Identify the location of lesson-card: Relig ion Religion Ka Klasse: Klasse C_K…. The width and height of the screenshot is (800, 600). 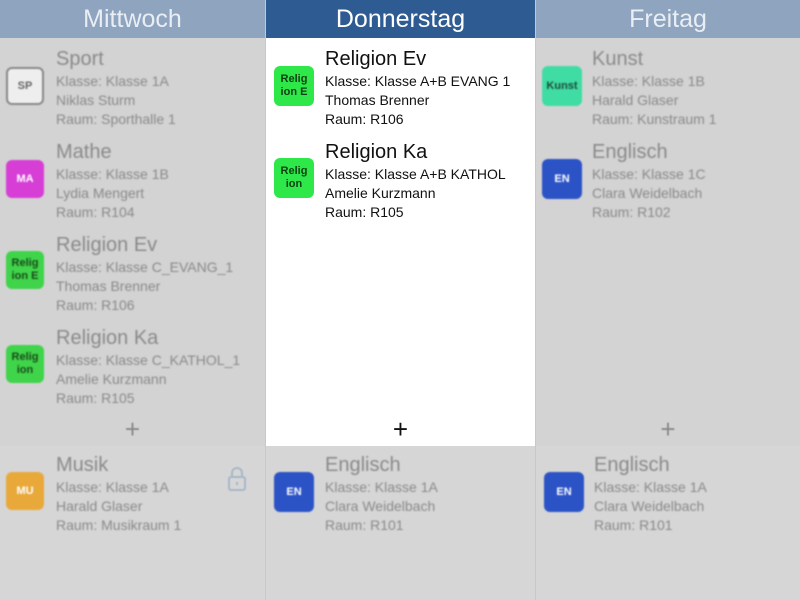
(132, 372).